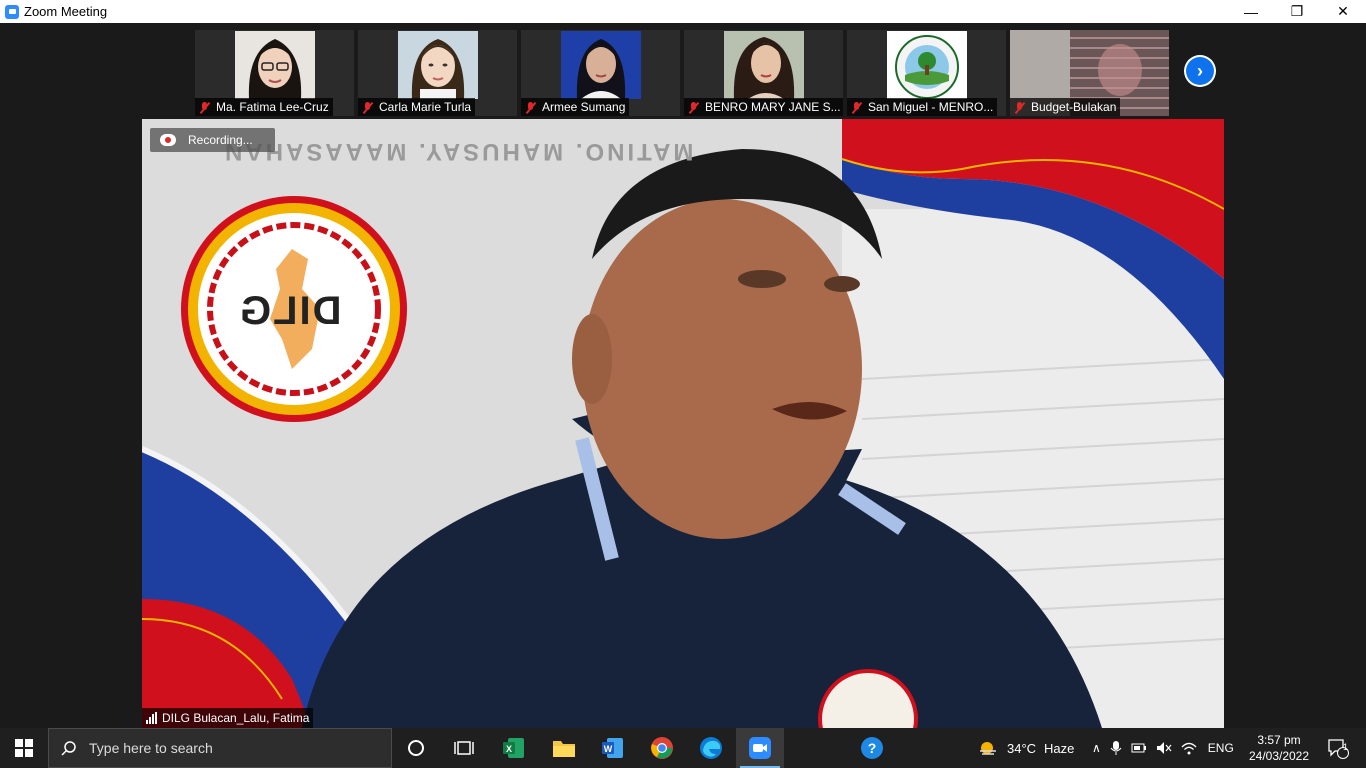 This screenshot has height=768, width=1366. Describe the element at coordinates (1338, 748) in the screenshot. I see `notification-center-button: 1` at that location.